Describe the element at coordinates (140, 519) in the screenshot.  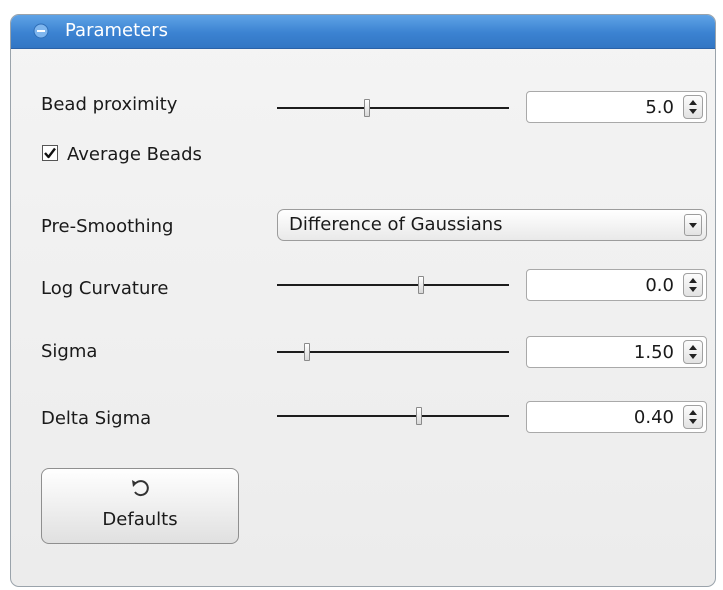
I see `defaults-label: Defaults` at that location.